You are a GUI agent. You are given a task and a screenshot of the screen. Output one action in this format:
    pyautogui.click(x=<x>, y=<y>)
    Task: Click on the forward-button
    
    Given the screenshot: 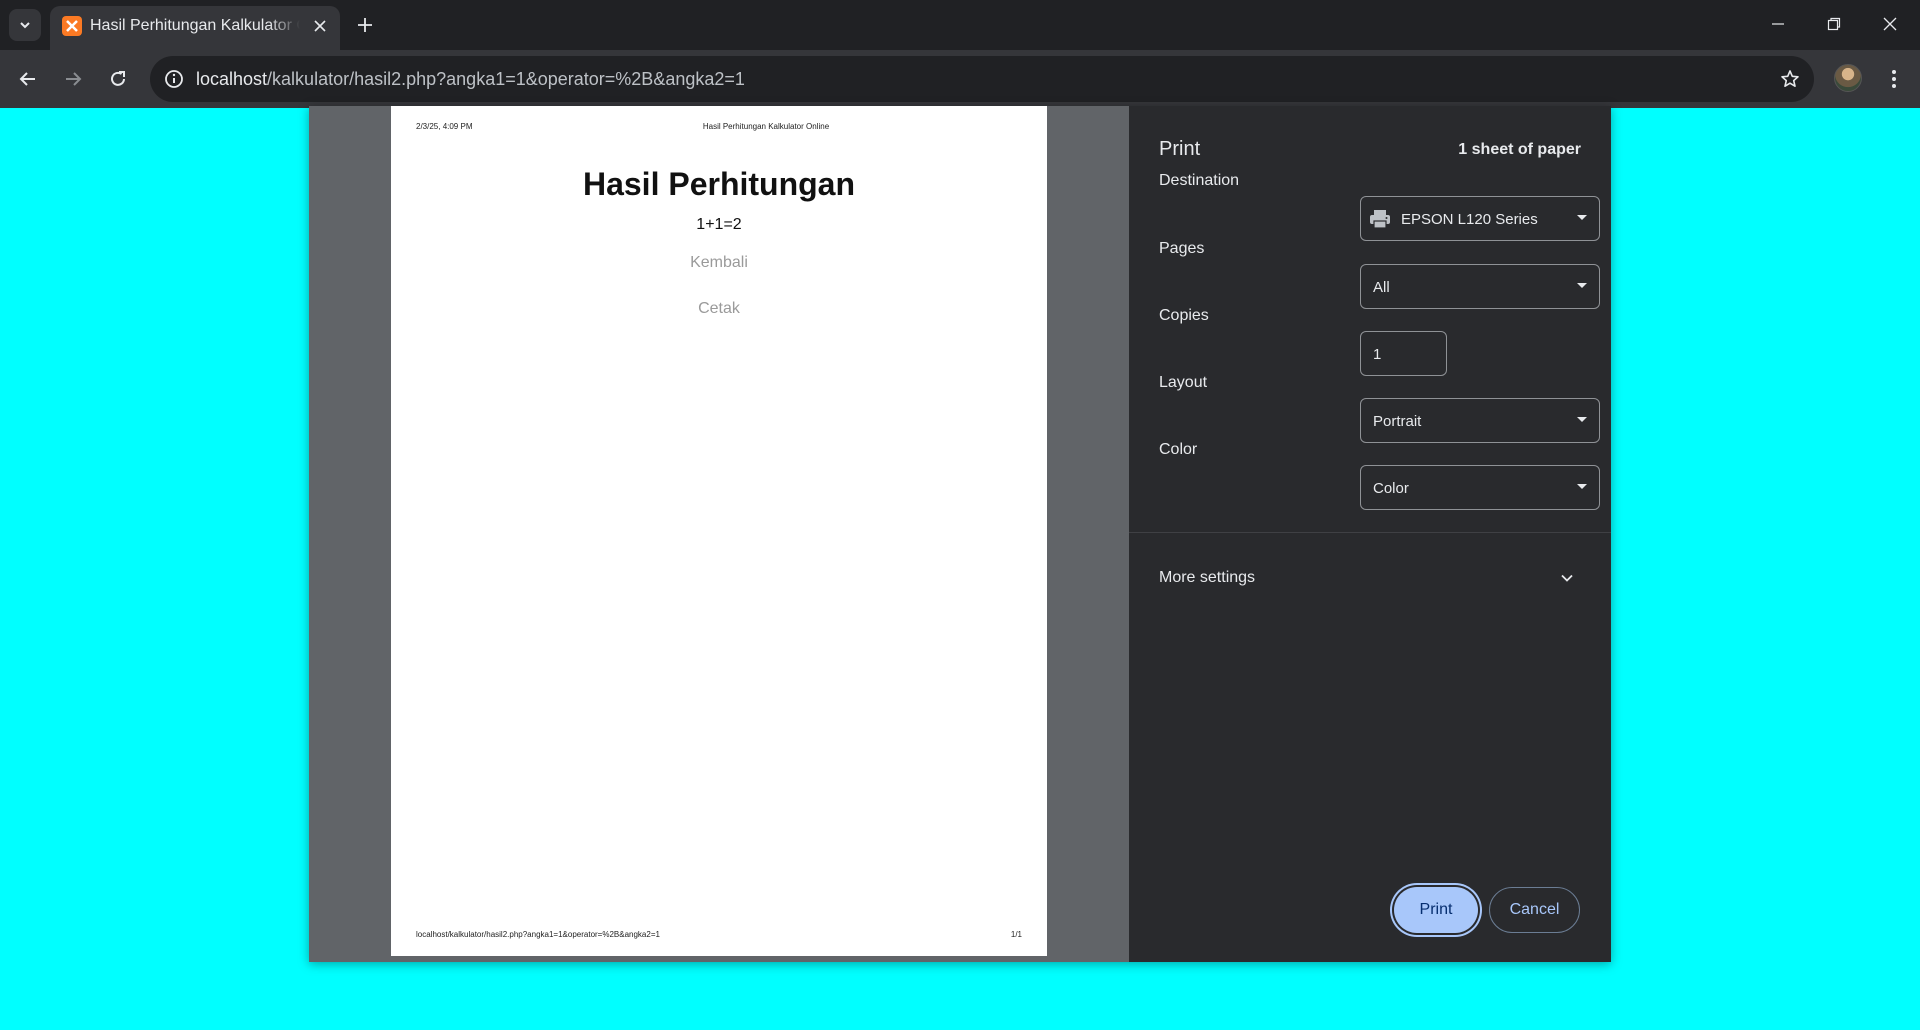 What is the action you would take?
    pyautogui.click(x=73, y=79)
    